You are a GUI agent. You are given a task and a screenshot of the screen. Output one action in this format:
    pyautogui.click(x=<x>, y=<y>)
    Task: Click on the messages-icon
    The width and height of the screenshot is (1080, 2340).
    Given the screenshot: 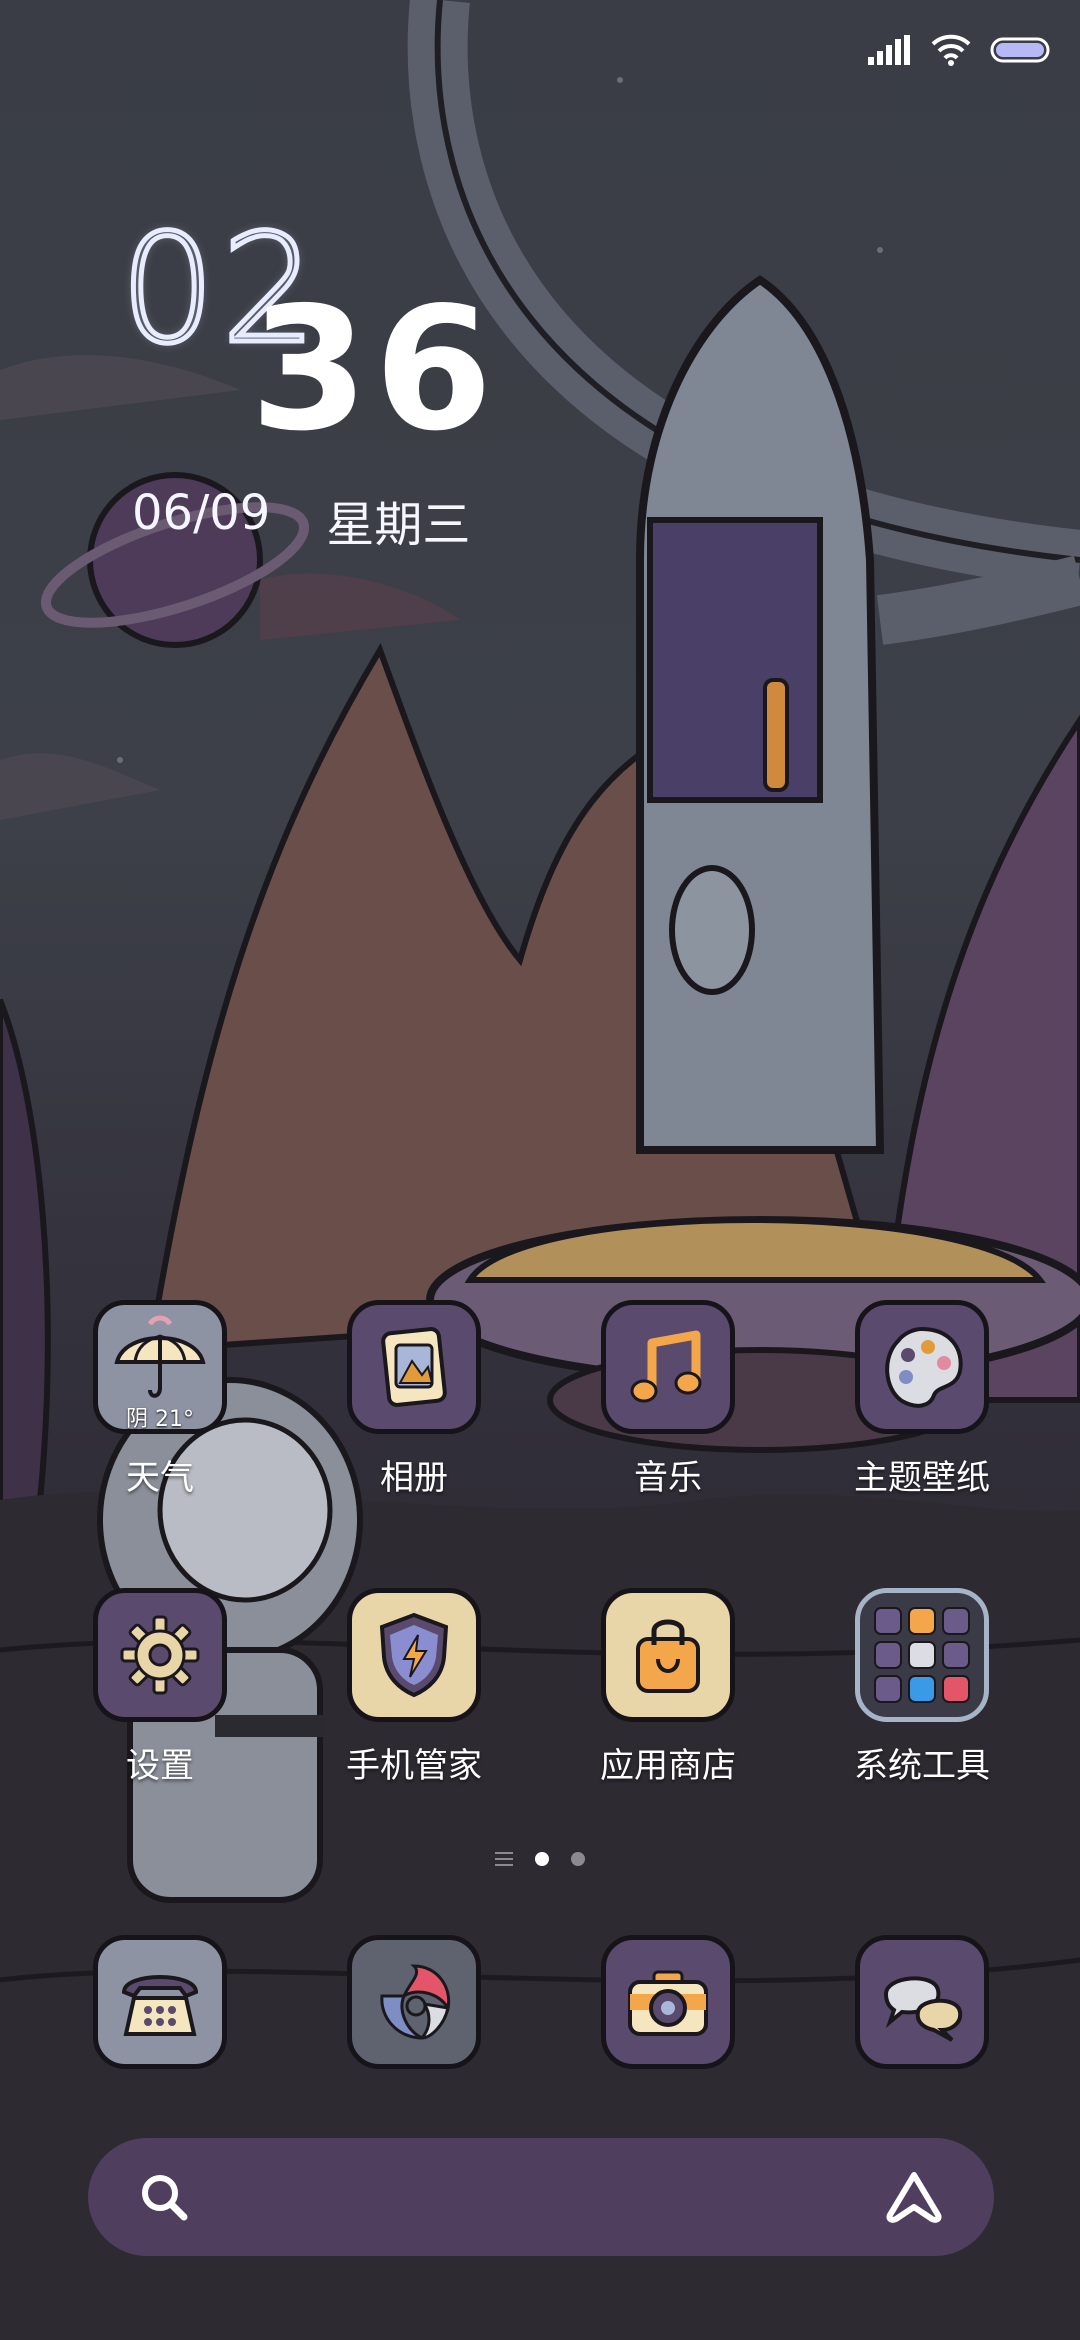 What is the action you would take?
    pyautogui.click(x=922, y=2002)
    